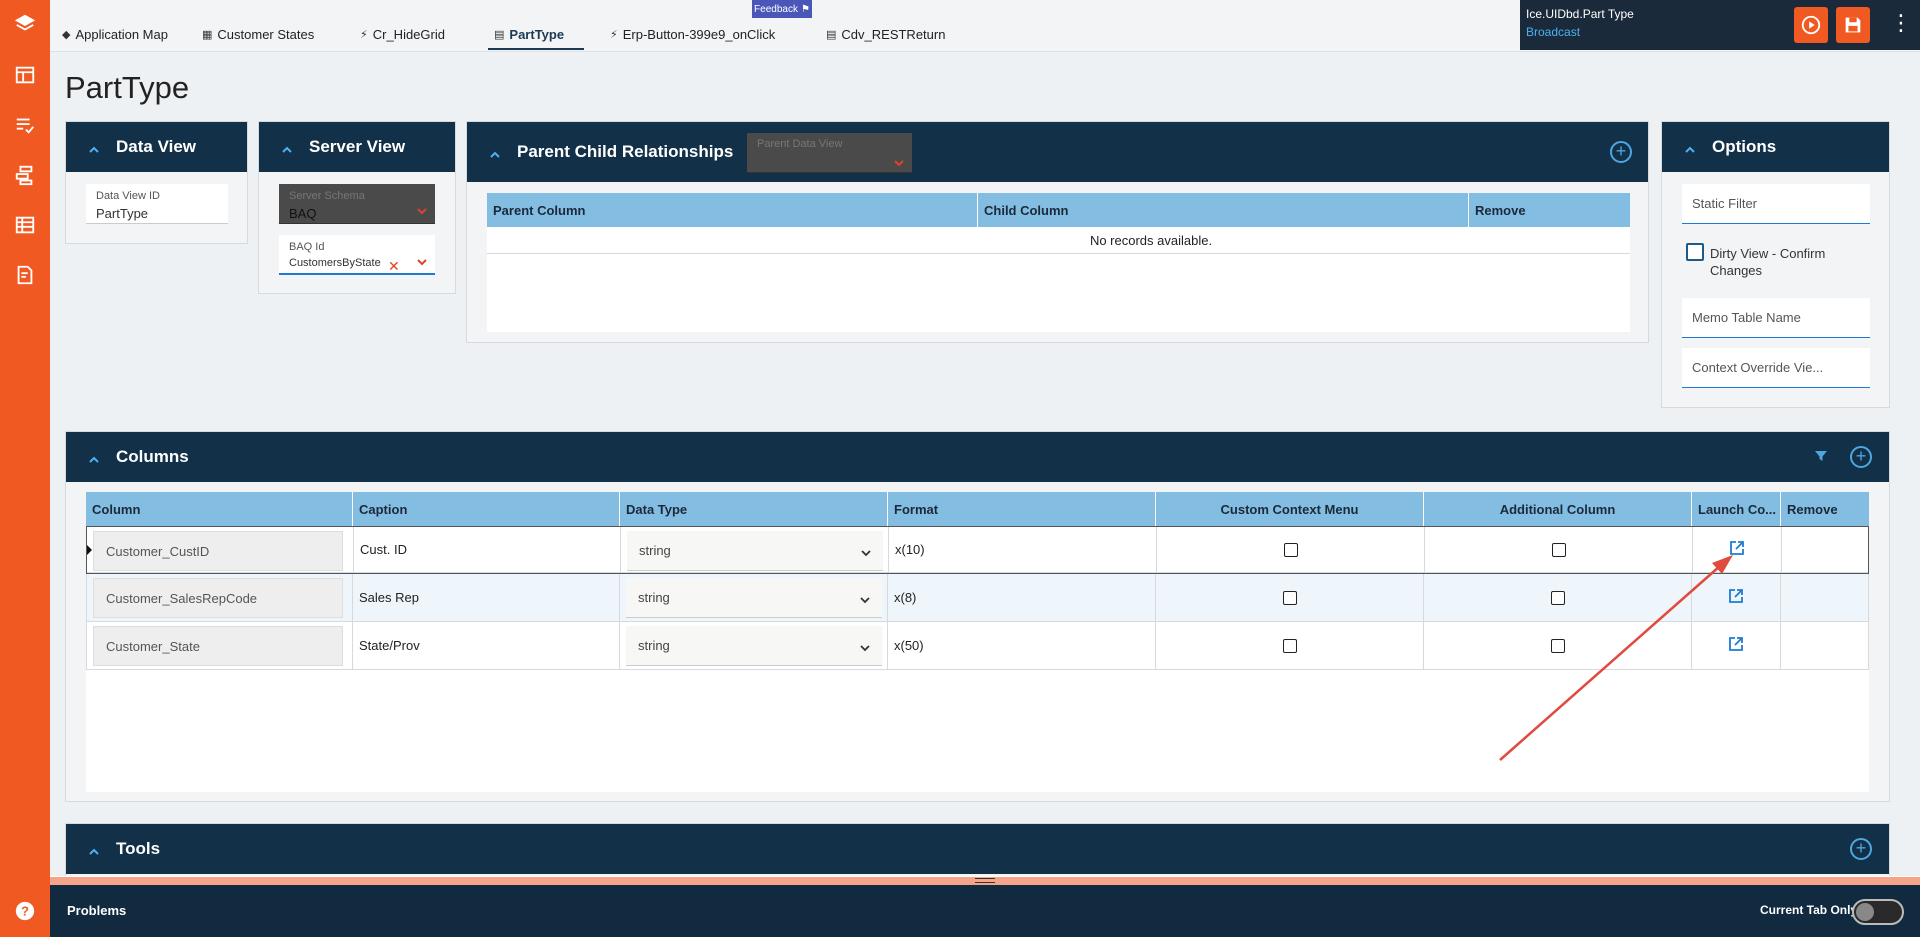  What do you see at coordinates (1853, 25) in the screenshot?
I see `save-button` at bounding box center [1853, 25].